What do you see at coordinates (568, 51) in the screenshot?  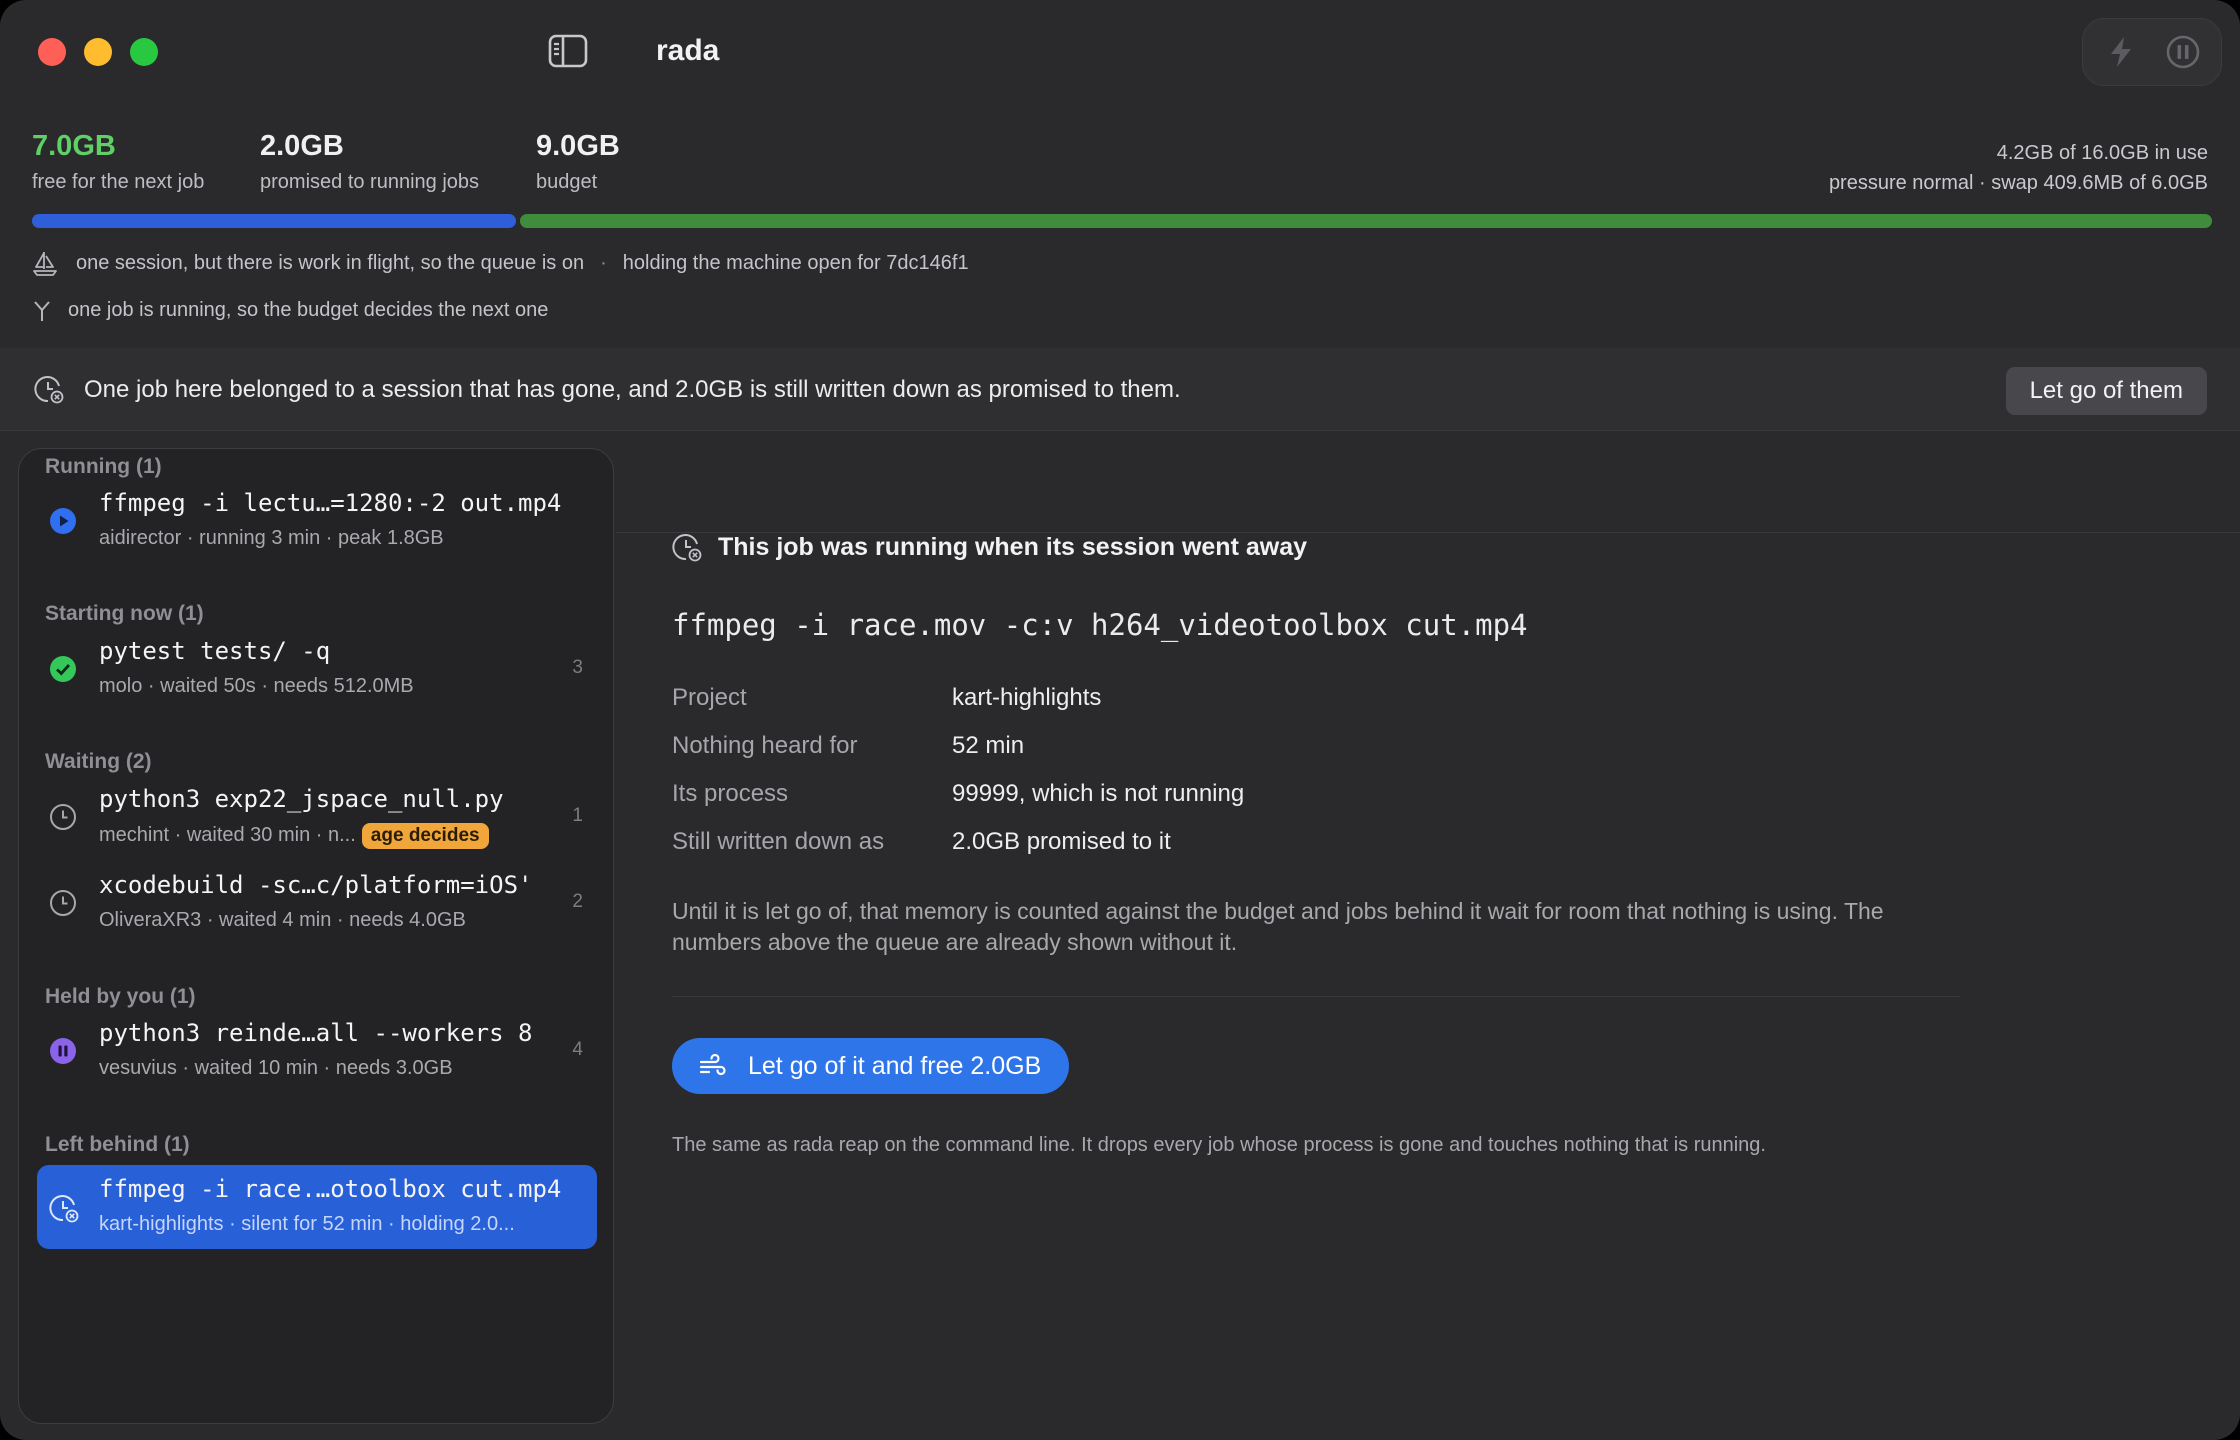 I see `sidebar-toggle-icon` at bounding box center [568, 51].